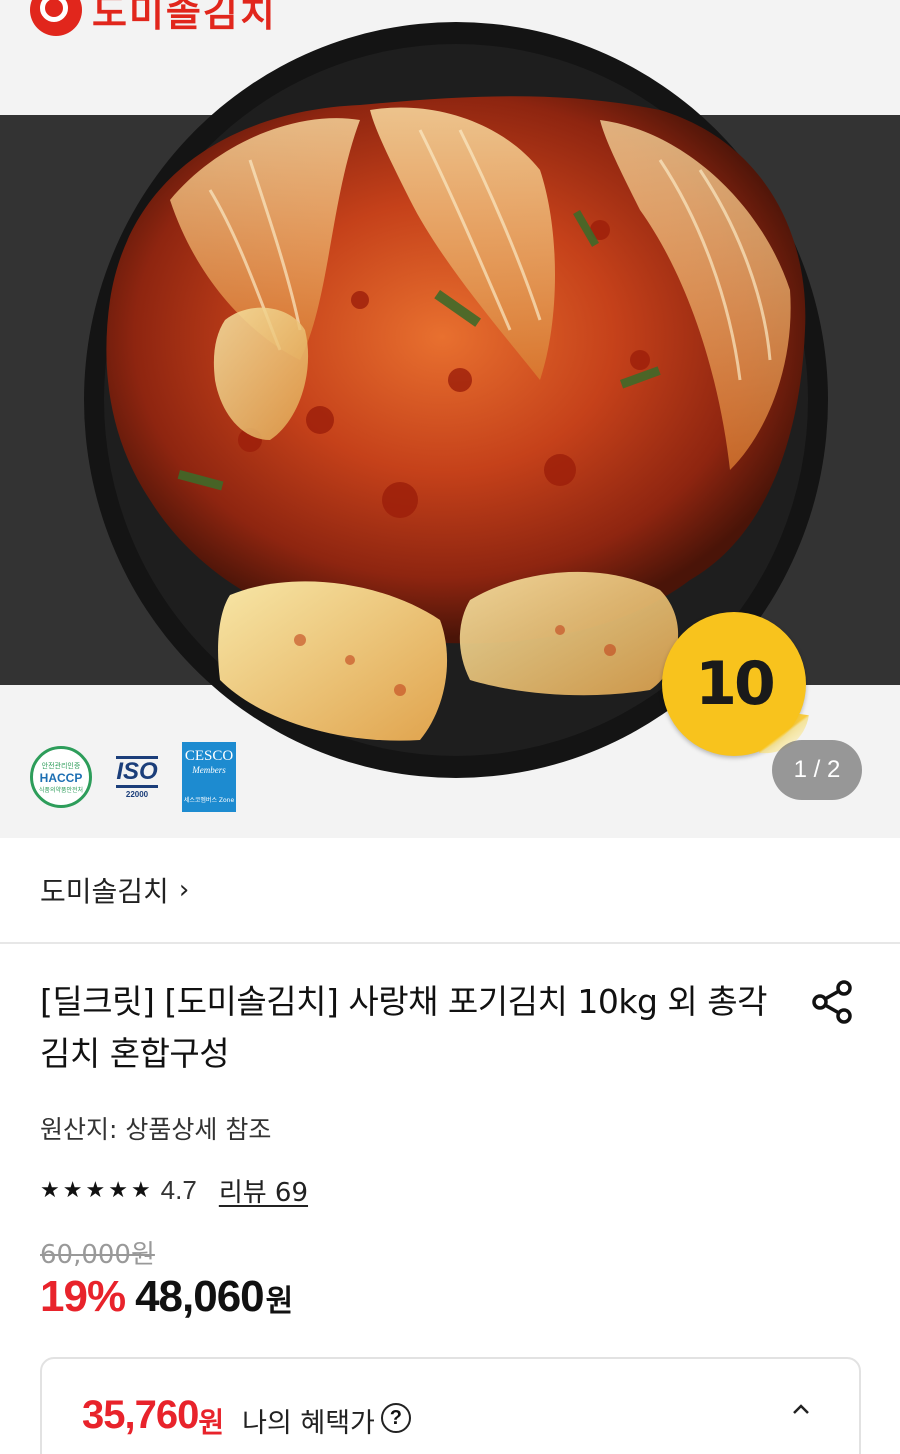  I want to click on help-icon: ?, so click(395, 1418).